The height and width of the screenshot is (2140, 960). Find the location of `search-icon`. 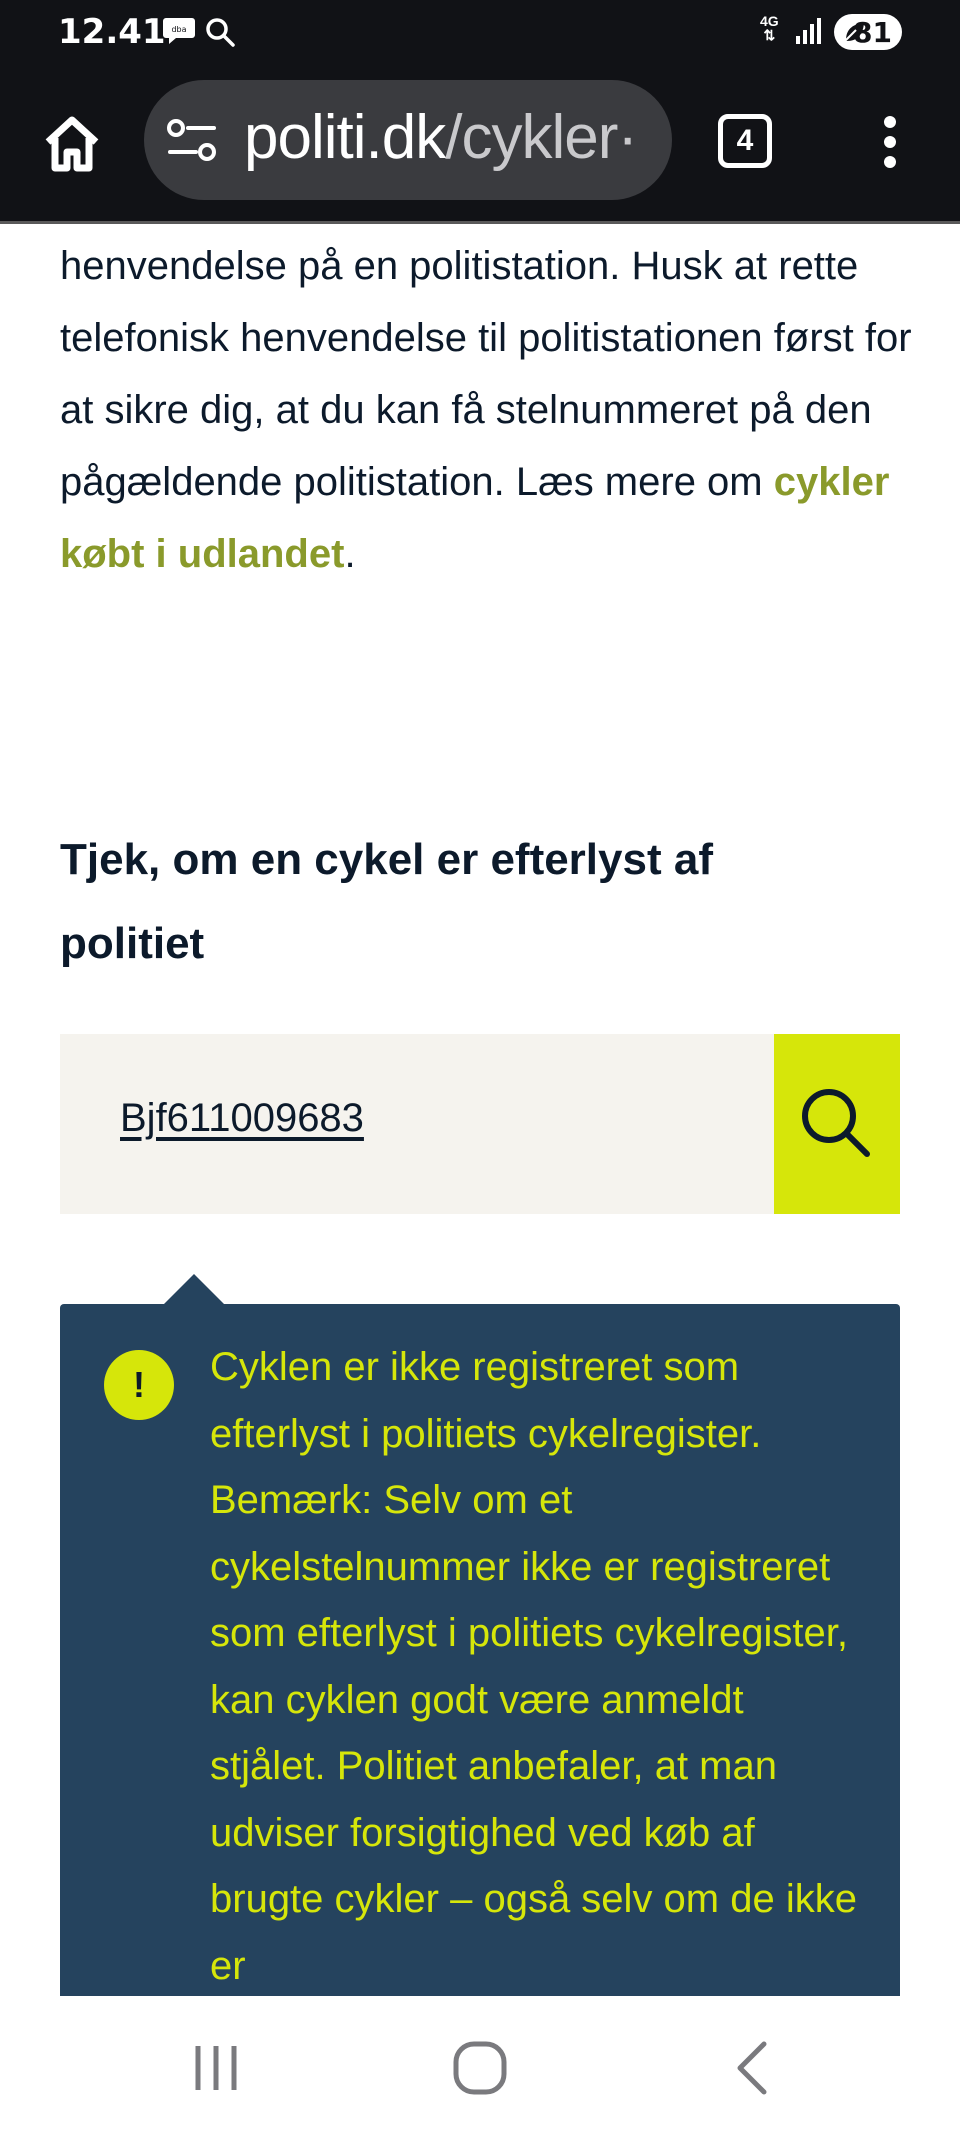

search-icon is located at coordinates (836, 1123).